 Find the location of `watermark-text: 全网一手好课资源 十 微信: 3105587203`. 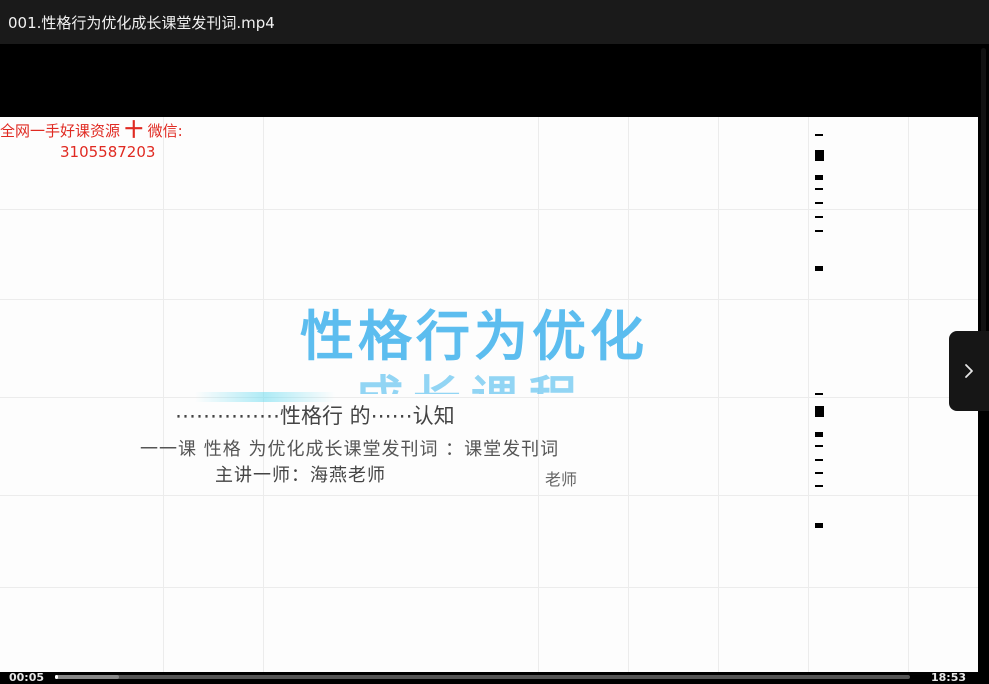

watermark-text: 全网一手好课资源 十 微信: 3105587203 is located at coordinates (91, 141).